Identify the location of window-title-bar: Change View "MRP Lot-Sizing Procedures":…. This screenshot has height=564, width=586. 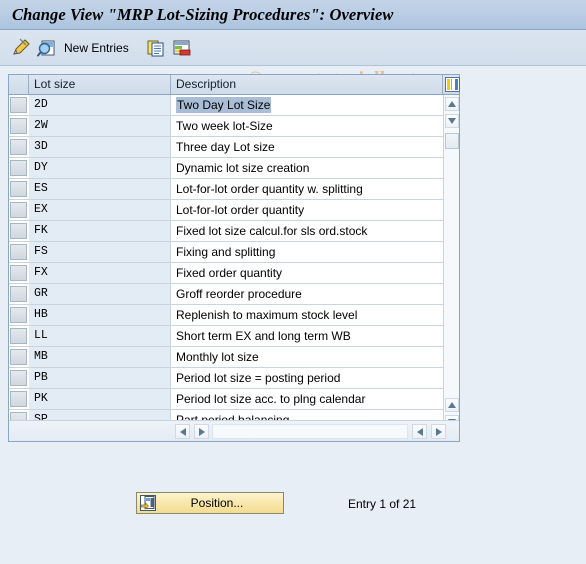
(293, 15).